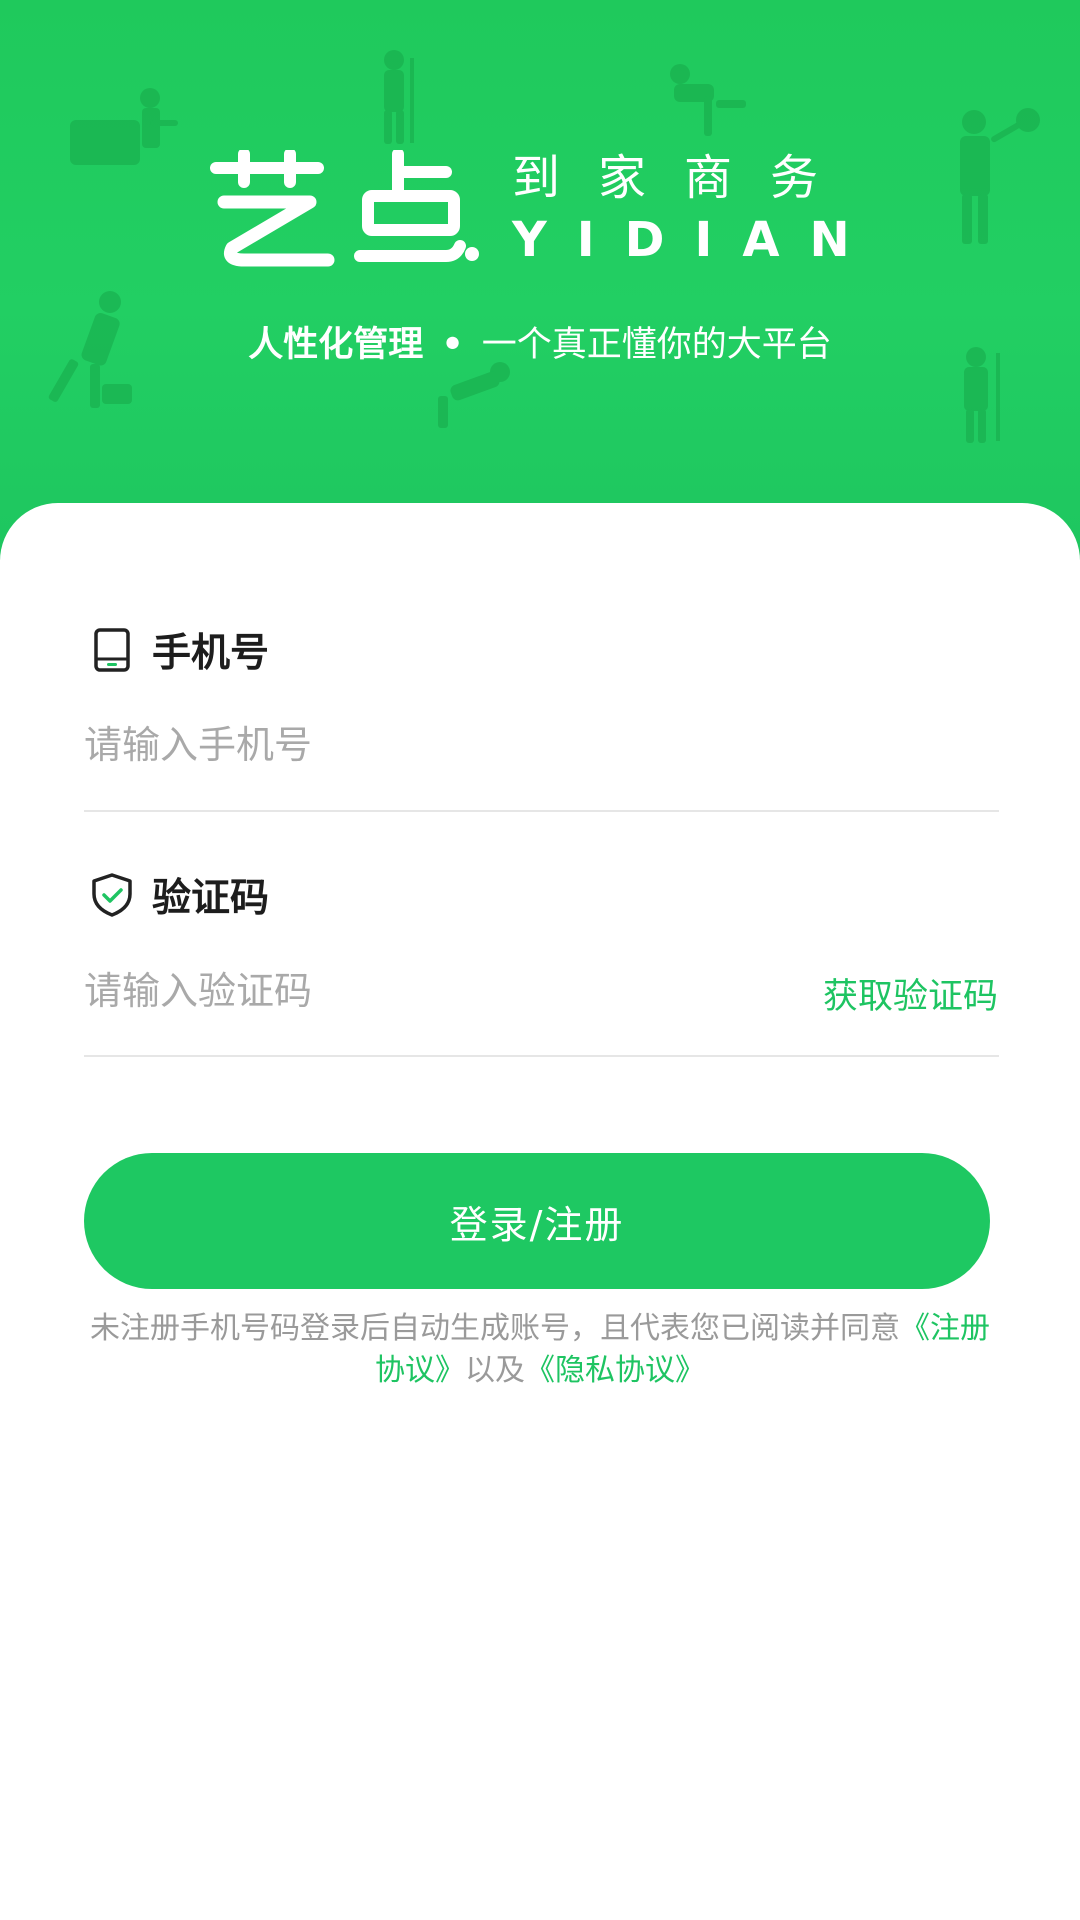  What do you see at coordinates (684, 178) in the screenshot?
I see `brand-tagline-cn: 到家商务` at bounding box center [684, 178].